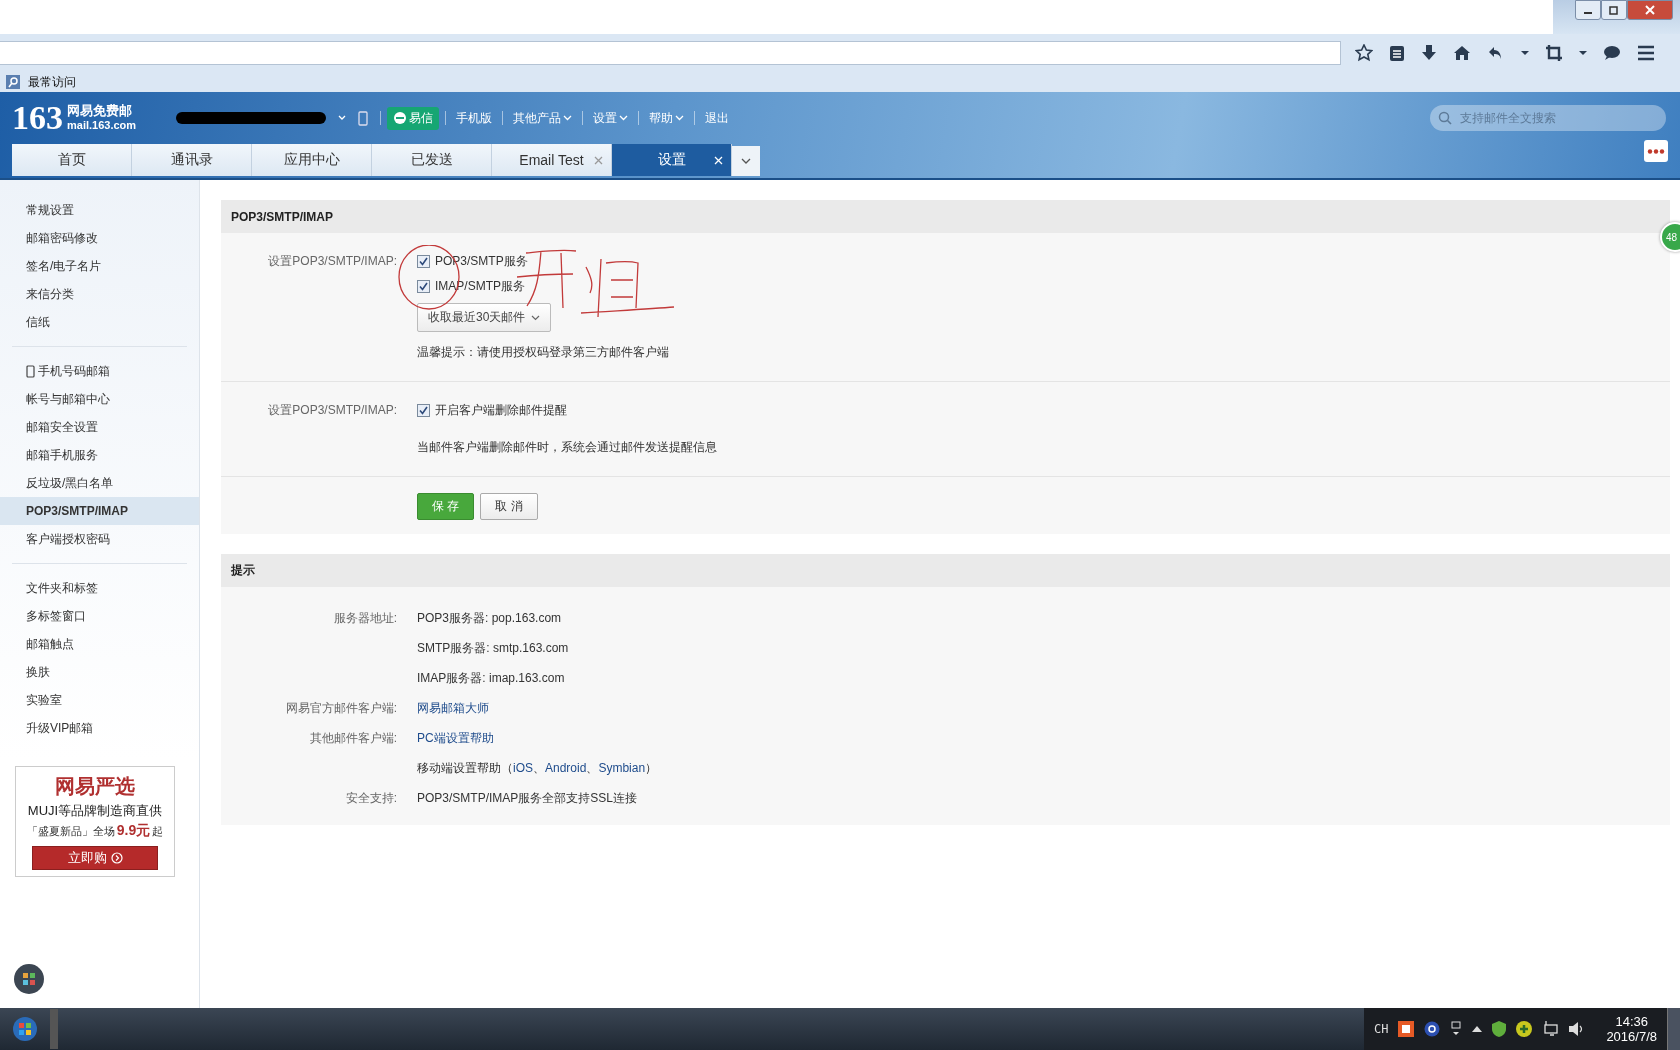 The height and width of the screenshot is (1050, 1680). What do you see at coordinates (102, 125) in the screenshot?
I see `logo-domain: mail.163.com` at bounding box center [102, 125].